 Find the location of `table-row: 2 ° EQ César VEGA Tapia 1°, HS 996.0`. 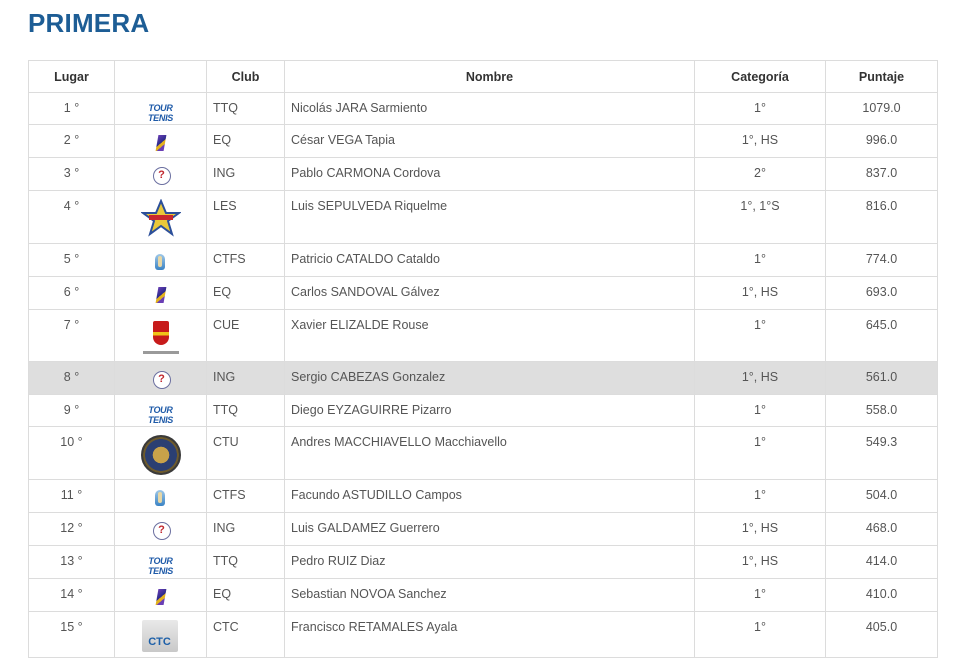

table-row: 2 ° EQ César VEGA Tapia 1°, HS 996.0 is located at coordinates (483, 141).